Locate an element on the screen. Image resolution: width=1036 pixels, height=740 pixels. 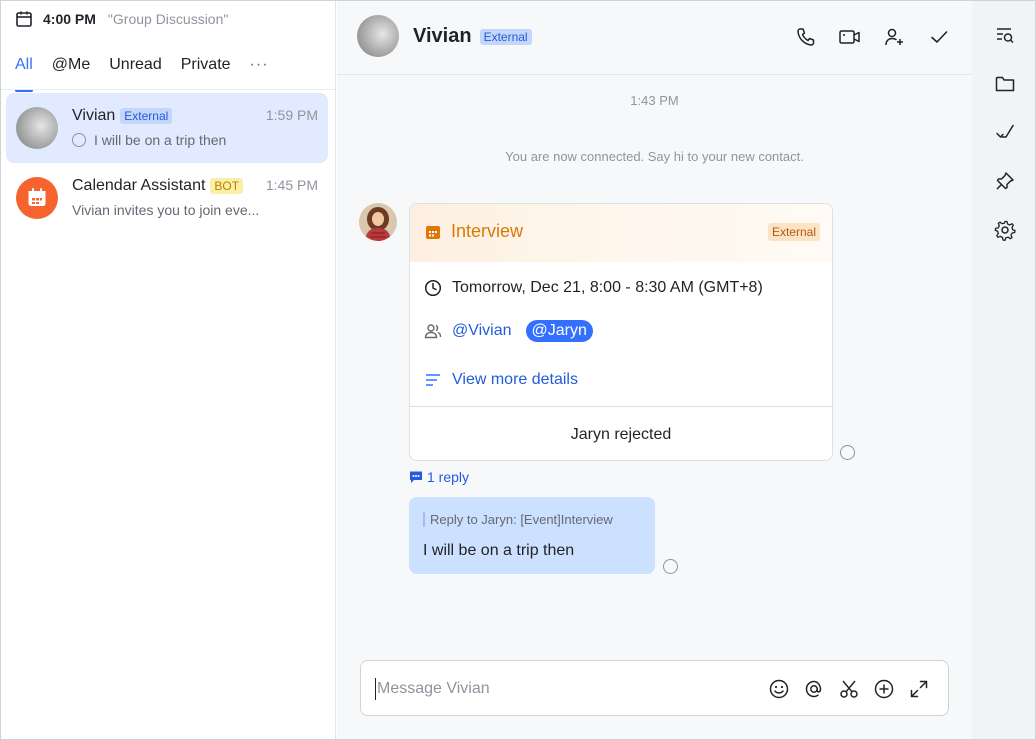
event-details-row: View more details is located at coordinates (501, 380).